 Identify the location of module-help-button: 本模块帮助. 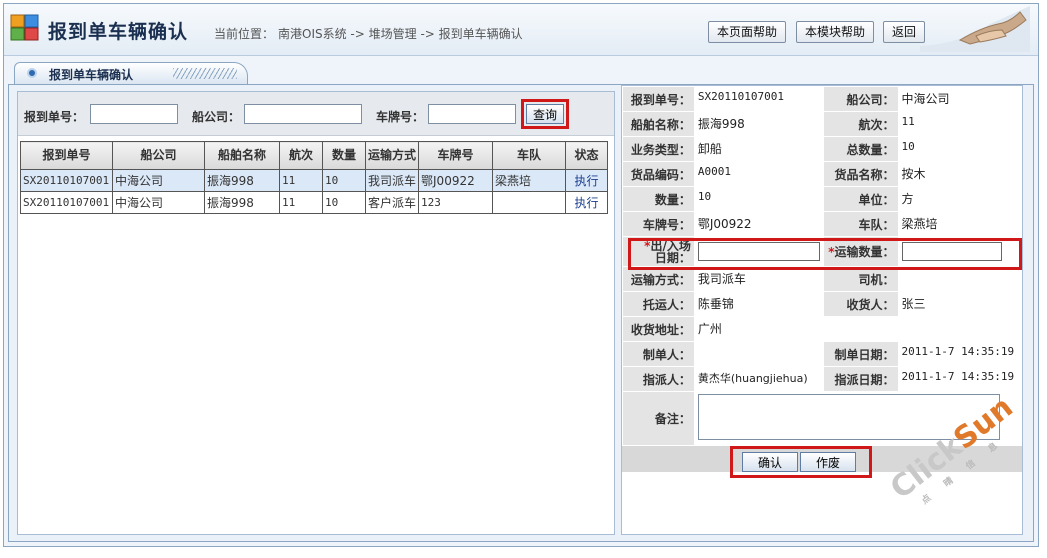
(835, 32).